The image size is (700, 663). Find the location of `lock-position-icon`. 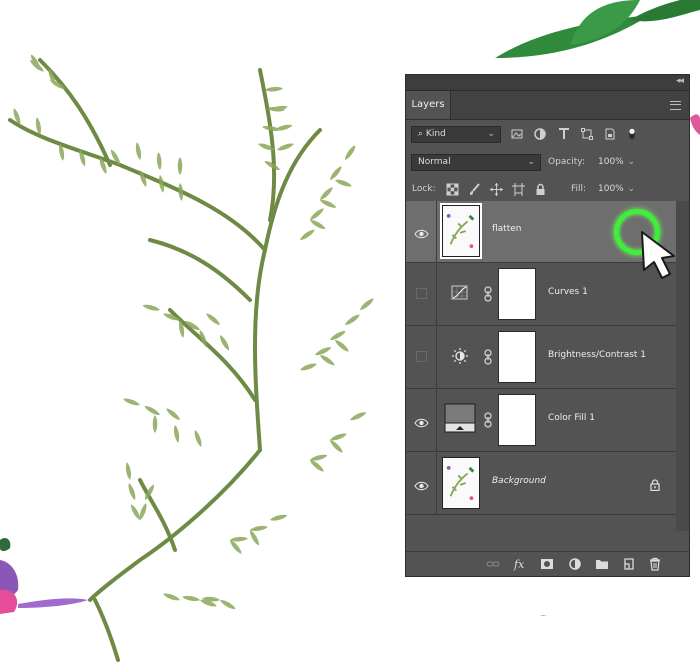

lock-position-icon is located at coordinates (496, 189).